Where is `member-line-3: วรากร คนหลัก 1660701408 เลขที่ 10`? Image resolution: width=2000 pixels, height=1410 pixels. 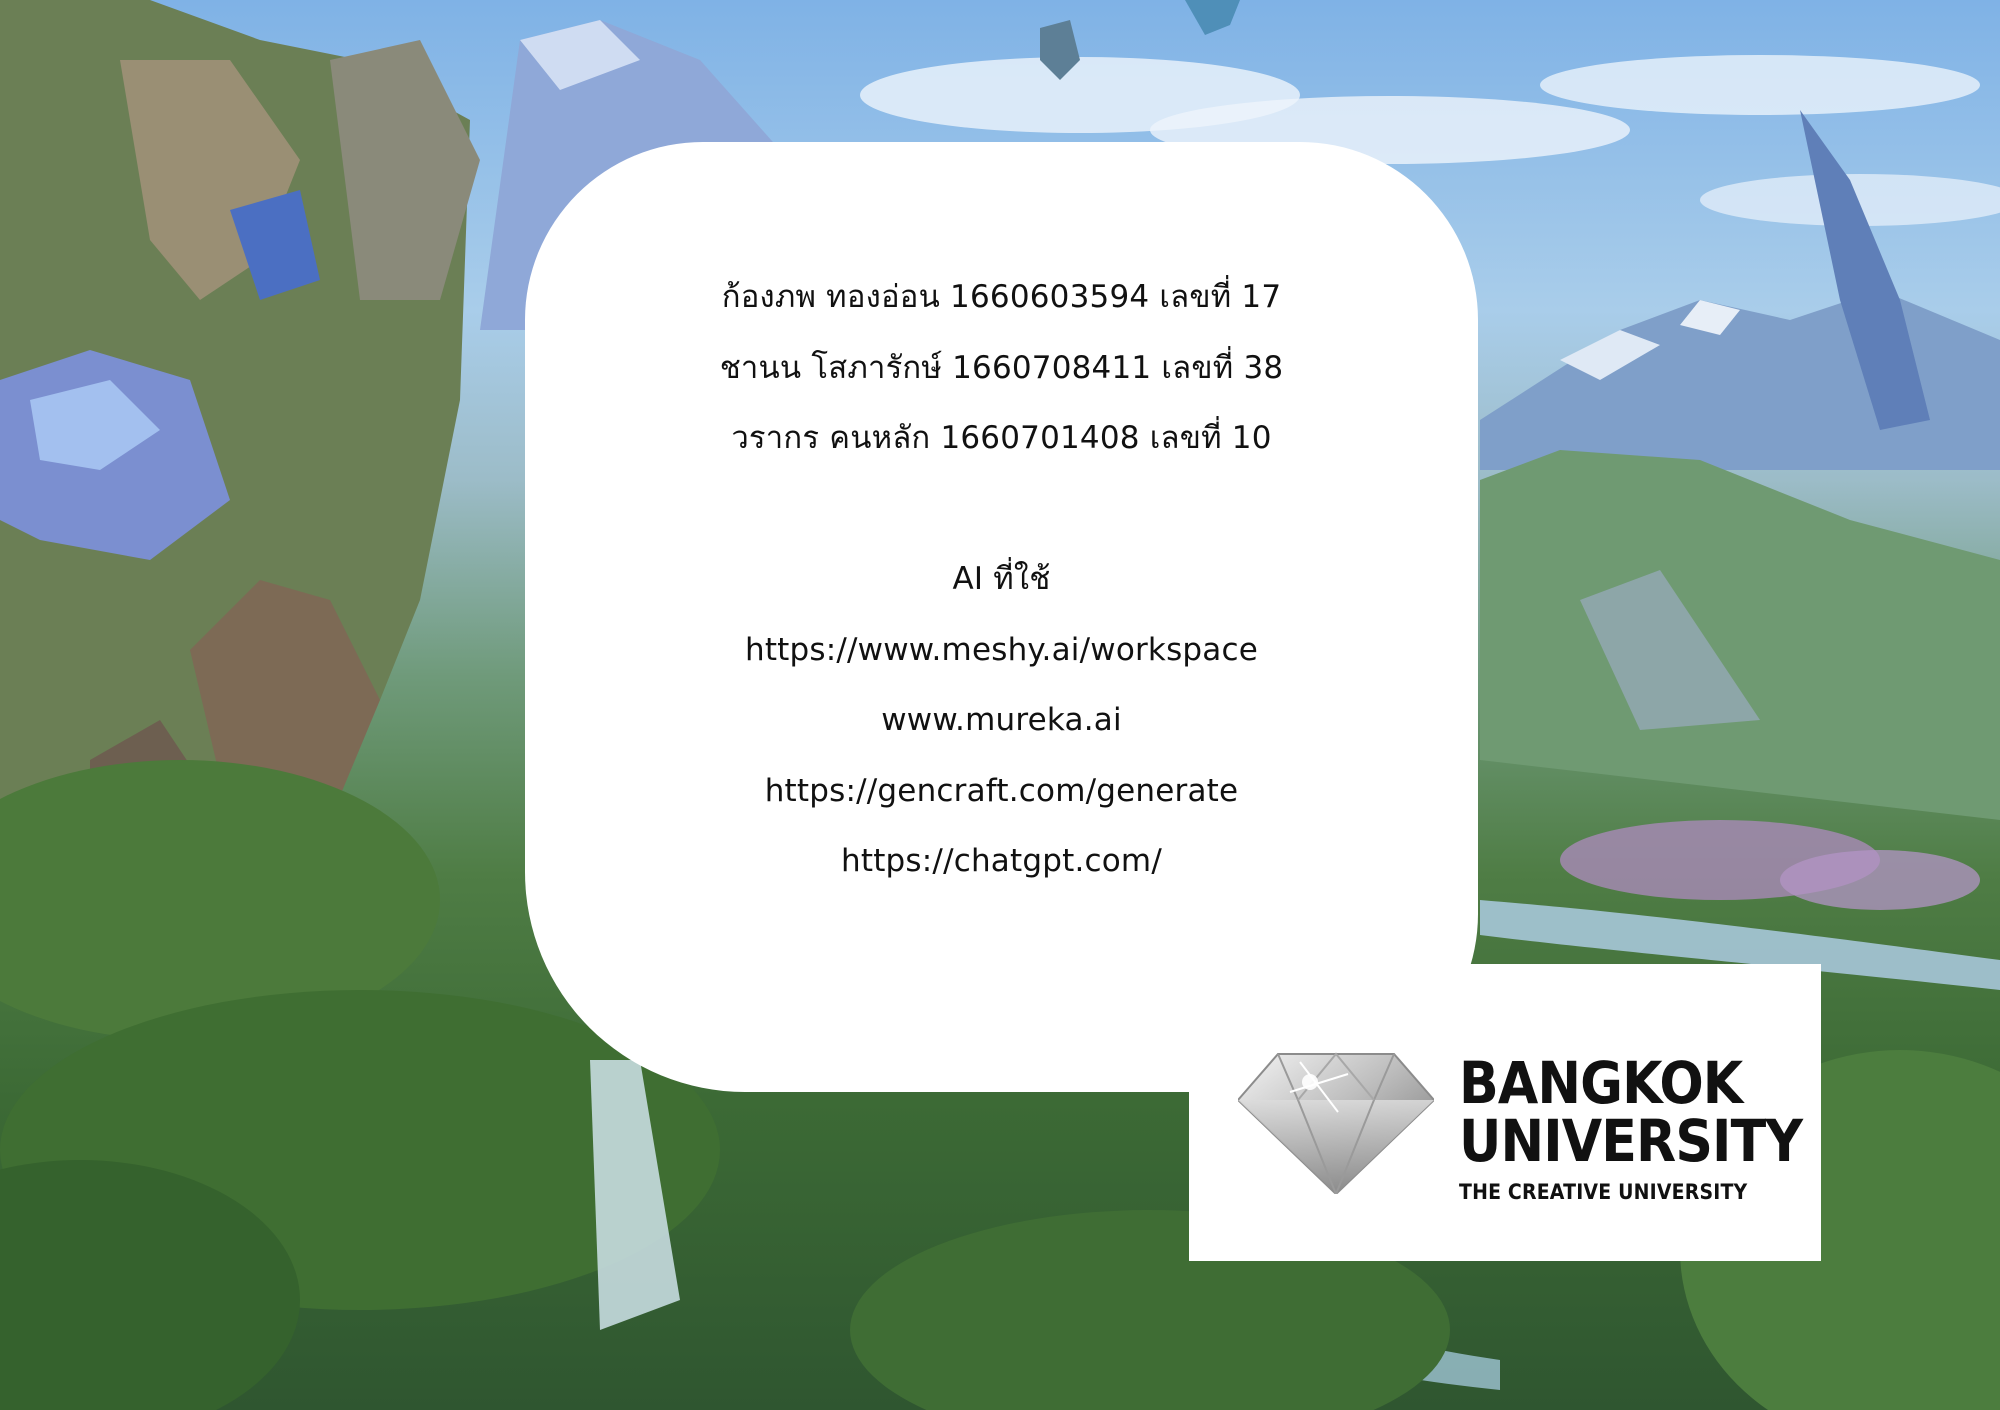
member-line-3: วรากร คนหลัก 1660701408 เลขที่ 10 is located at coordinates (1001, 438).